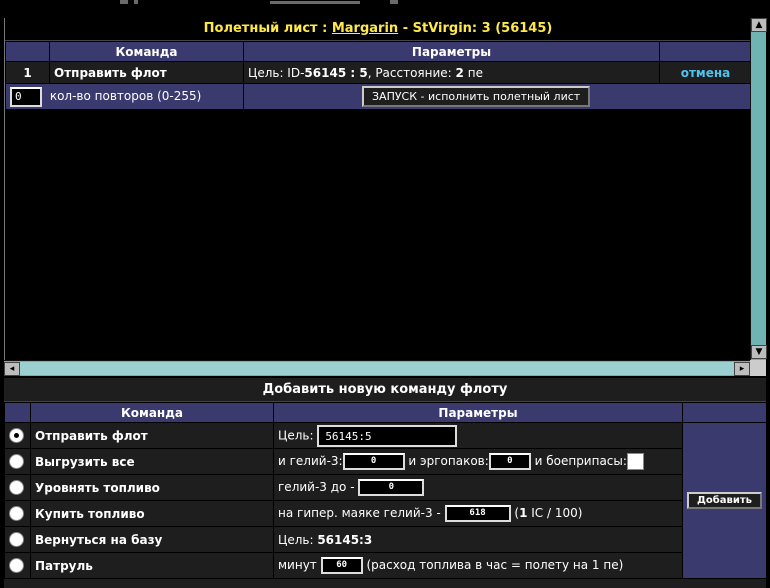  I want to click on radio-patrol, so click(16, 565).